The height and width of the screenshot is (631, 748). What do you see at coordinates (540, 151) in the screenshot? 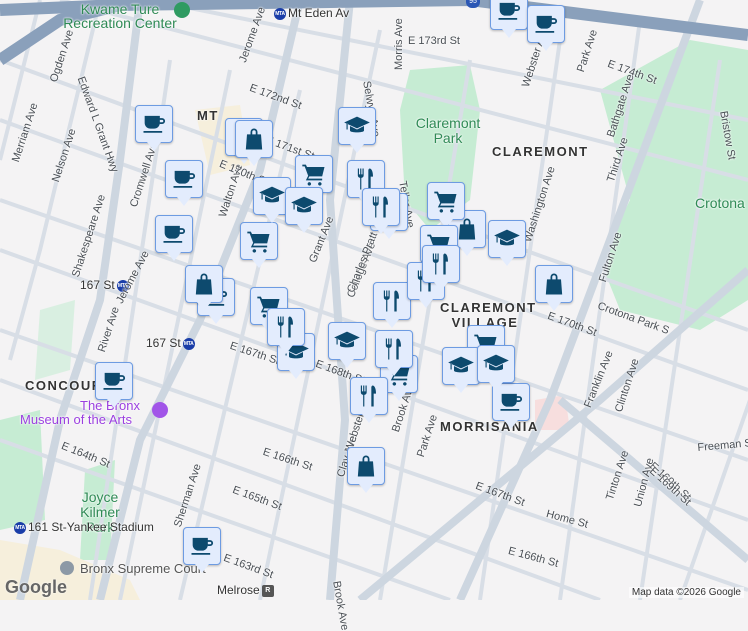
I see `neighborhood-claremont: CLAREMONT` at bounding box center [540, 151].